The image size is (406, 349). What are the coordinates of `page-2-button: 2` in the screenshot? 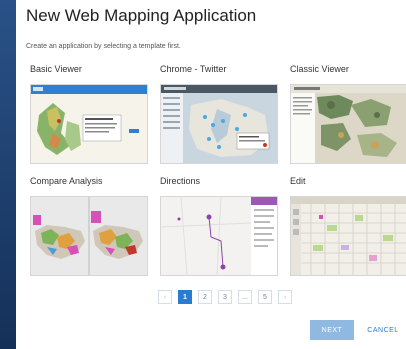 It's located at (205, 297).